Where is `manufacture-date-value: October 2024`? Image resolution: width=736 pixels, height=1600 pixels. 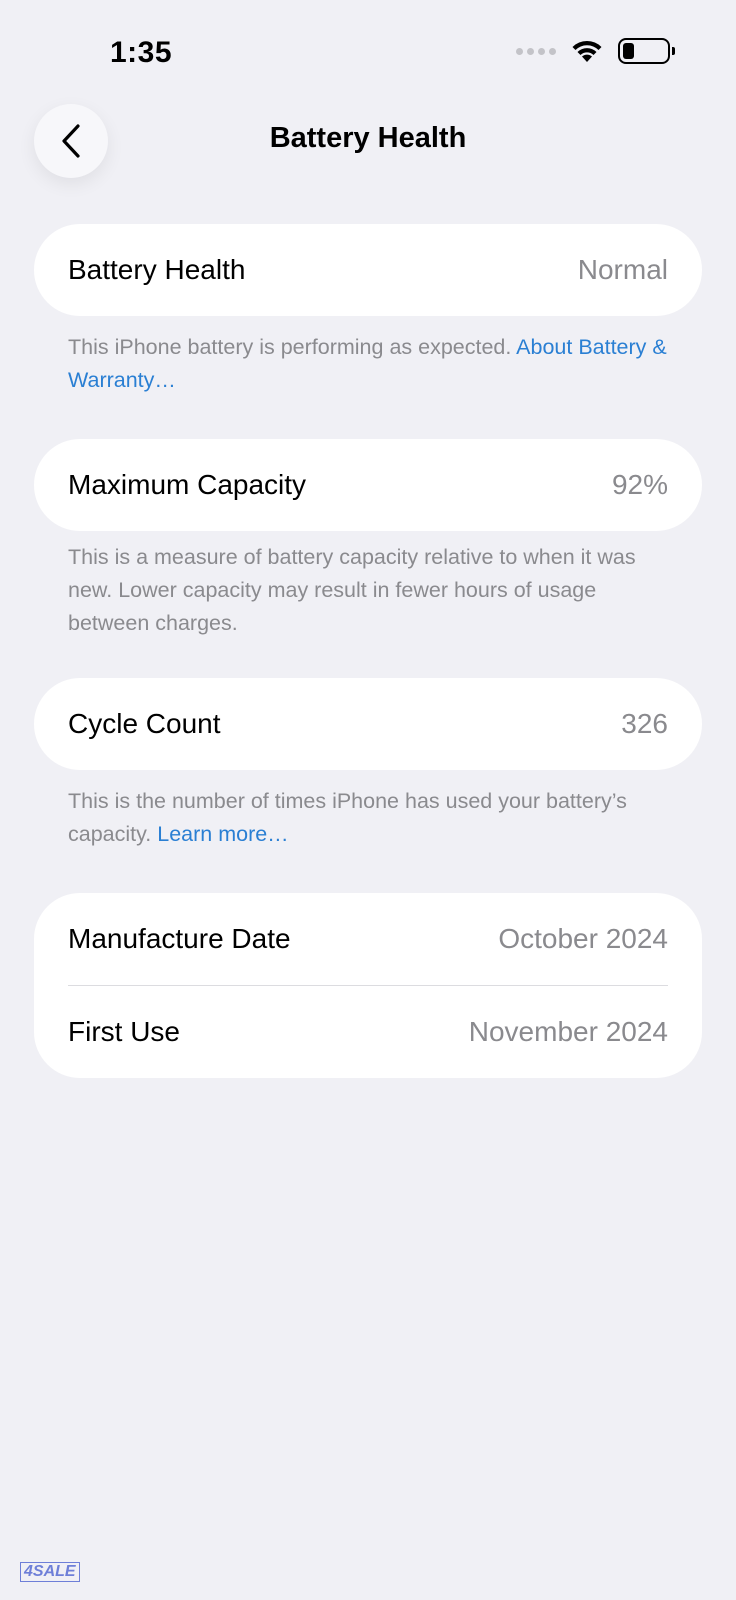
manufacture-date-value: October 2024 is located at coordinates (583, 938).